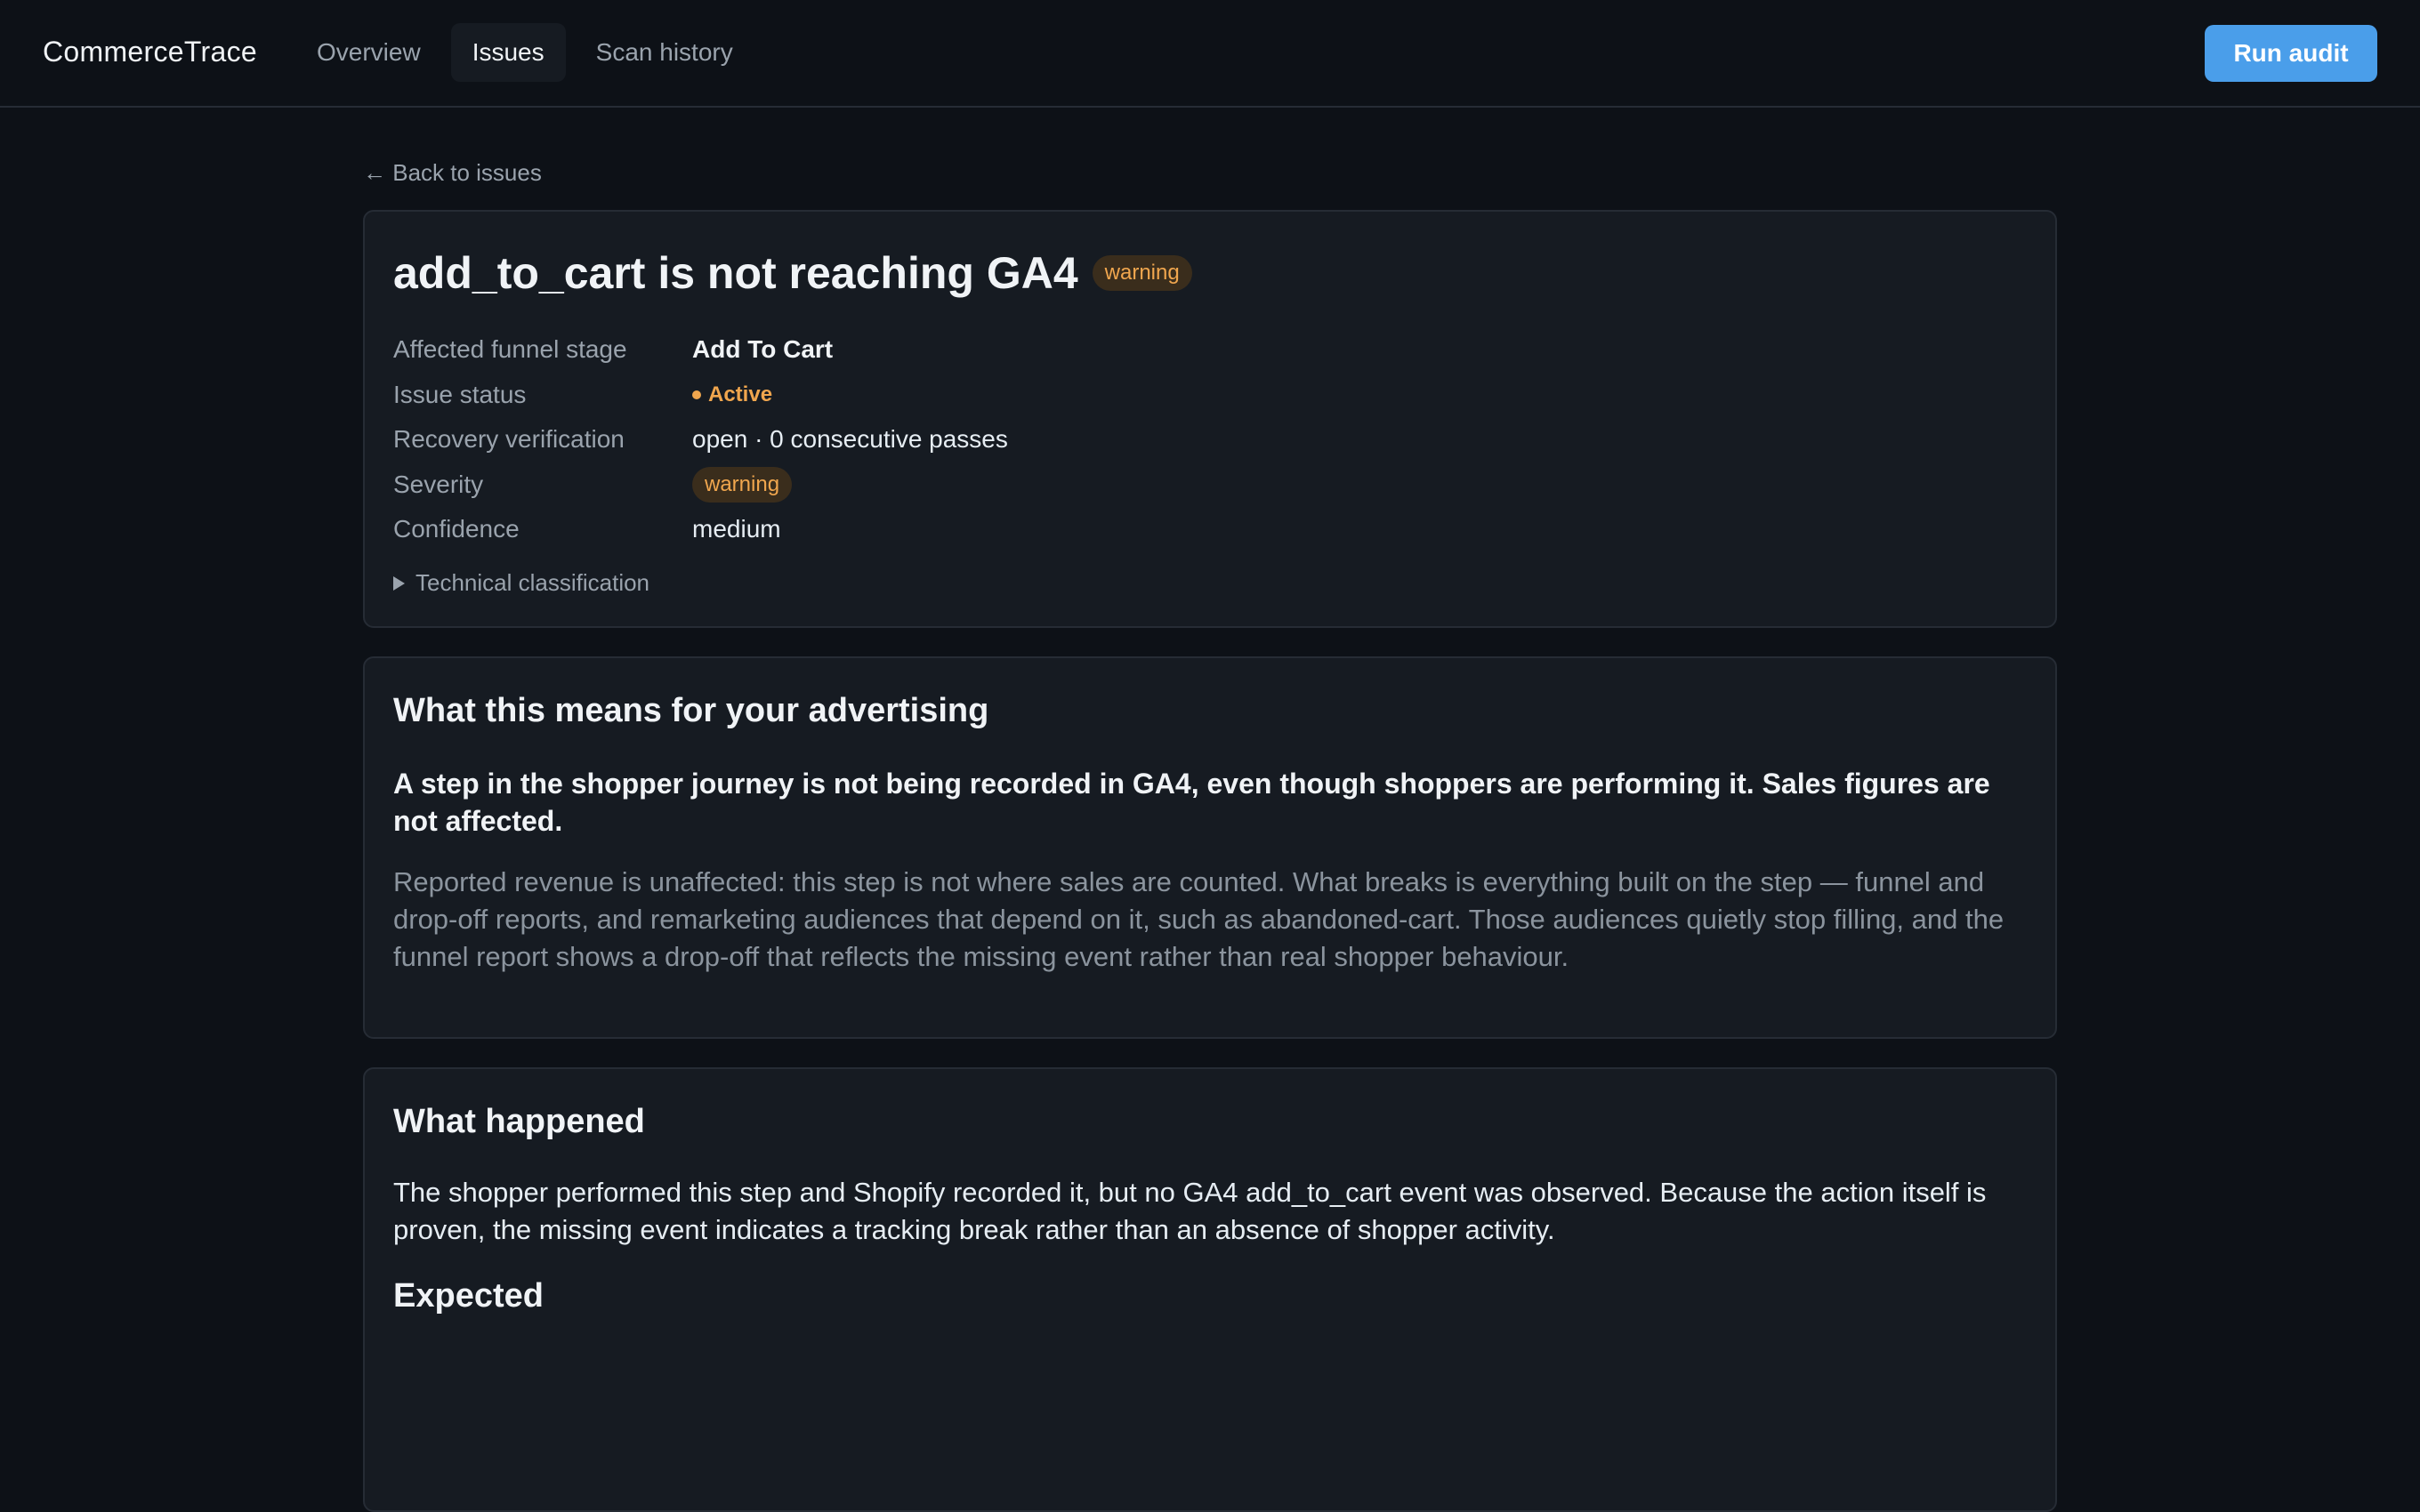 The width and height of the screenshot is (2420, 1512). What do you see at coordinates (691, 710) in the screenshot?
I see `section-title: What this means for your advertising` at bounding box center [691, 710].